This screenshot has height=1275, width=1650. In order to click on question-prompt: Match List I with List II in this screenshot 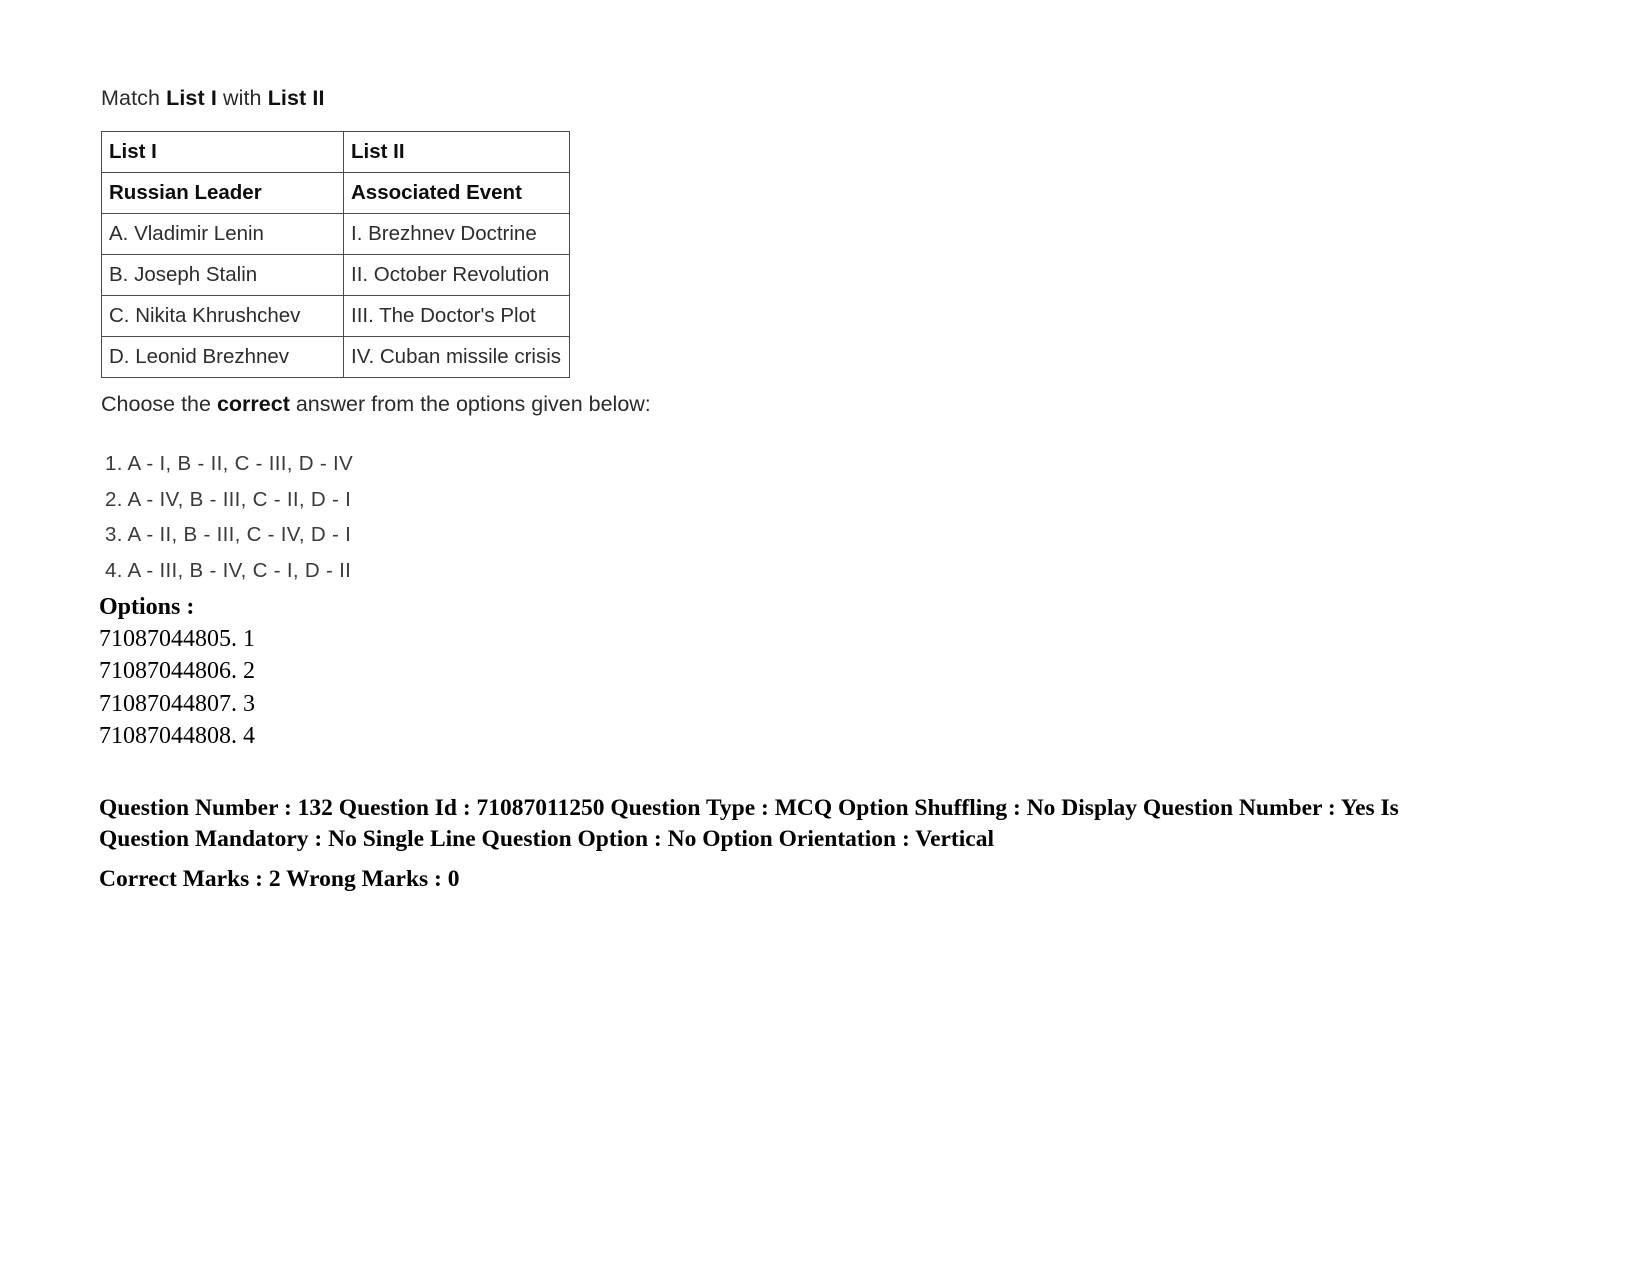, I will do `click(826, 98)`.